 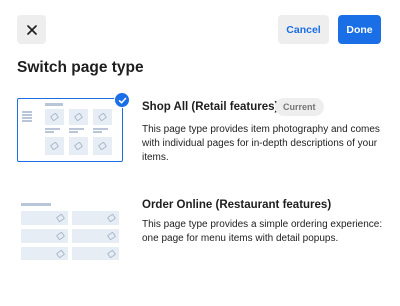 What do you see at coordinates (210, 107) in the screenshot?
I see `option-title: Shop All (Retail features)` at bounding box center [210, 107].